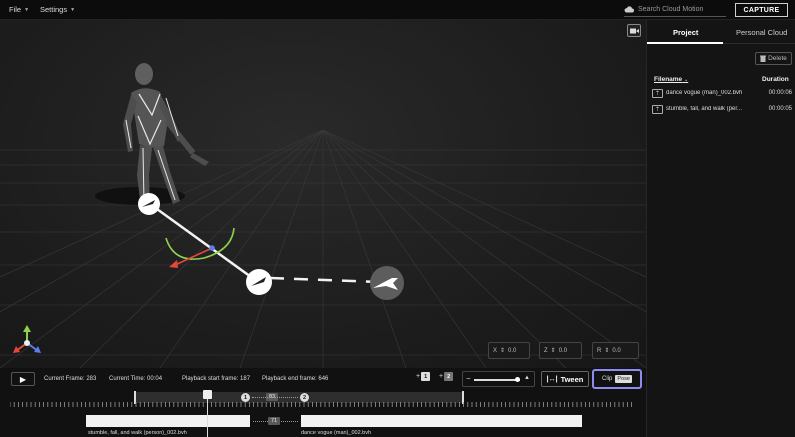 The image size is (795, 437). Describe the element at coordinates (245, 397) in the screenshot. I see `marker-1-badge: 1` at that location.